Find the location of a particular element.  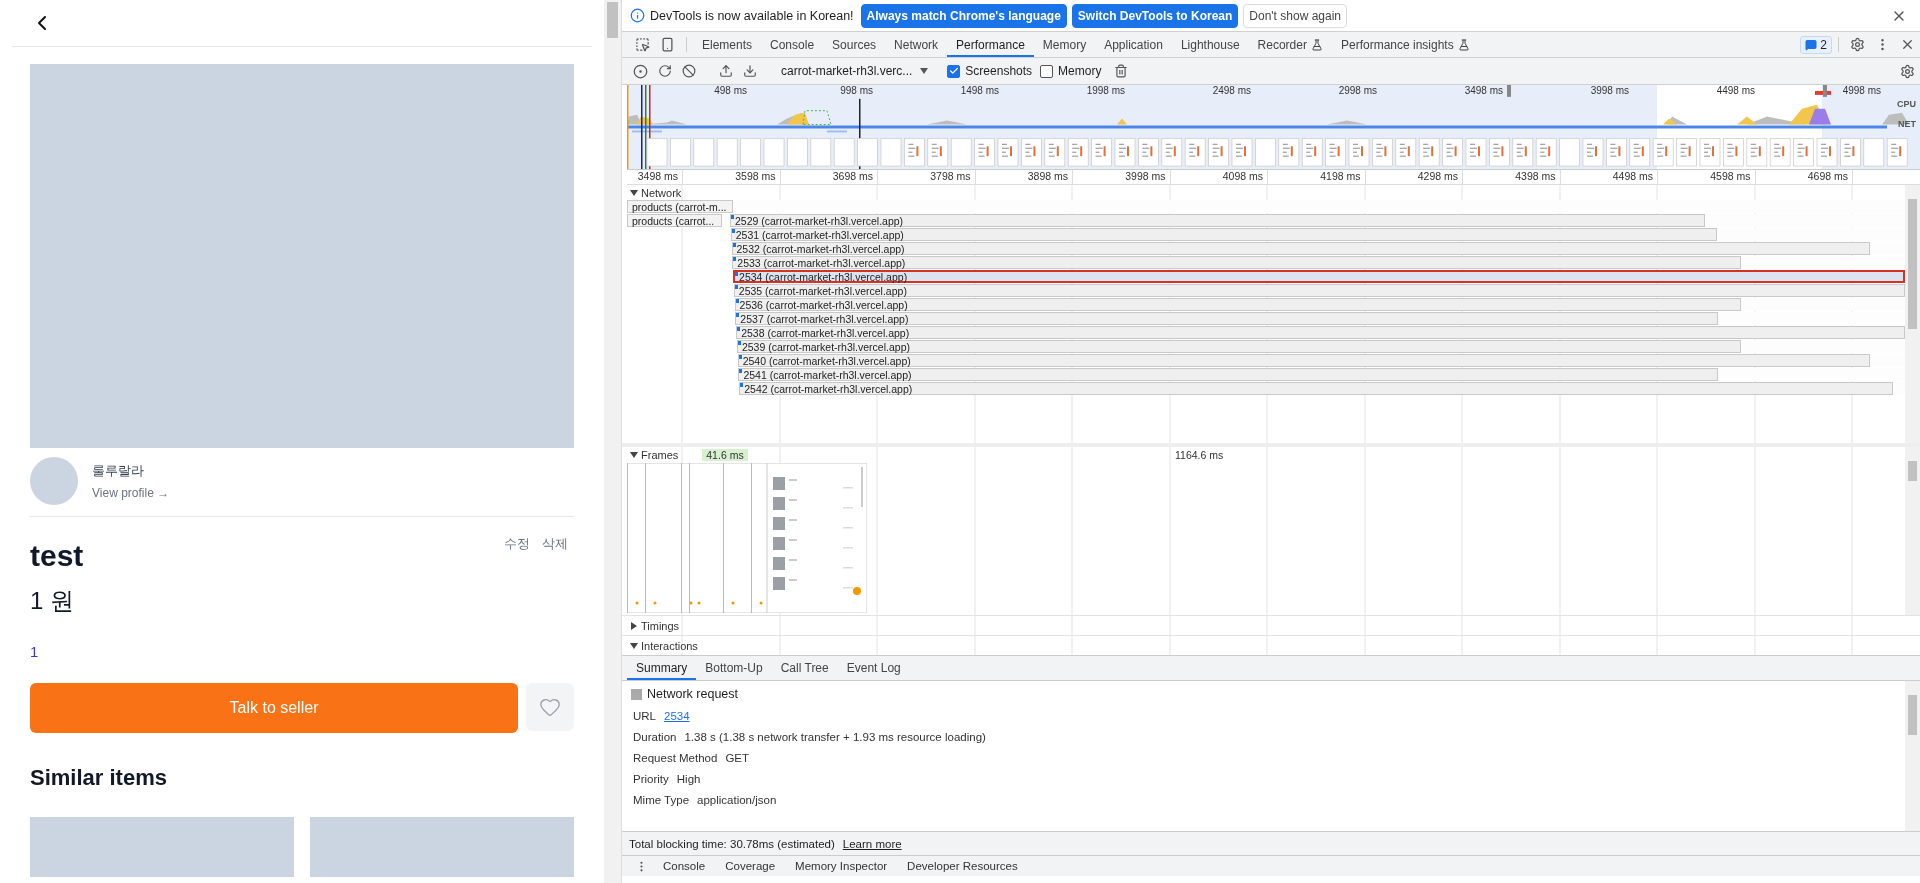

track-title: Timings is located at coordinates (660, 625).